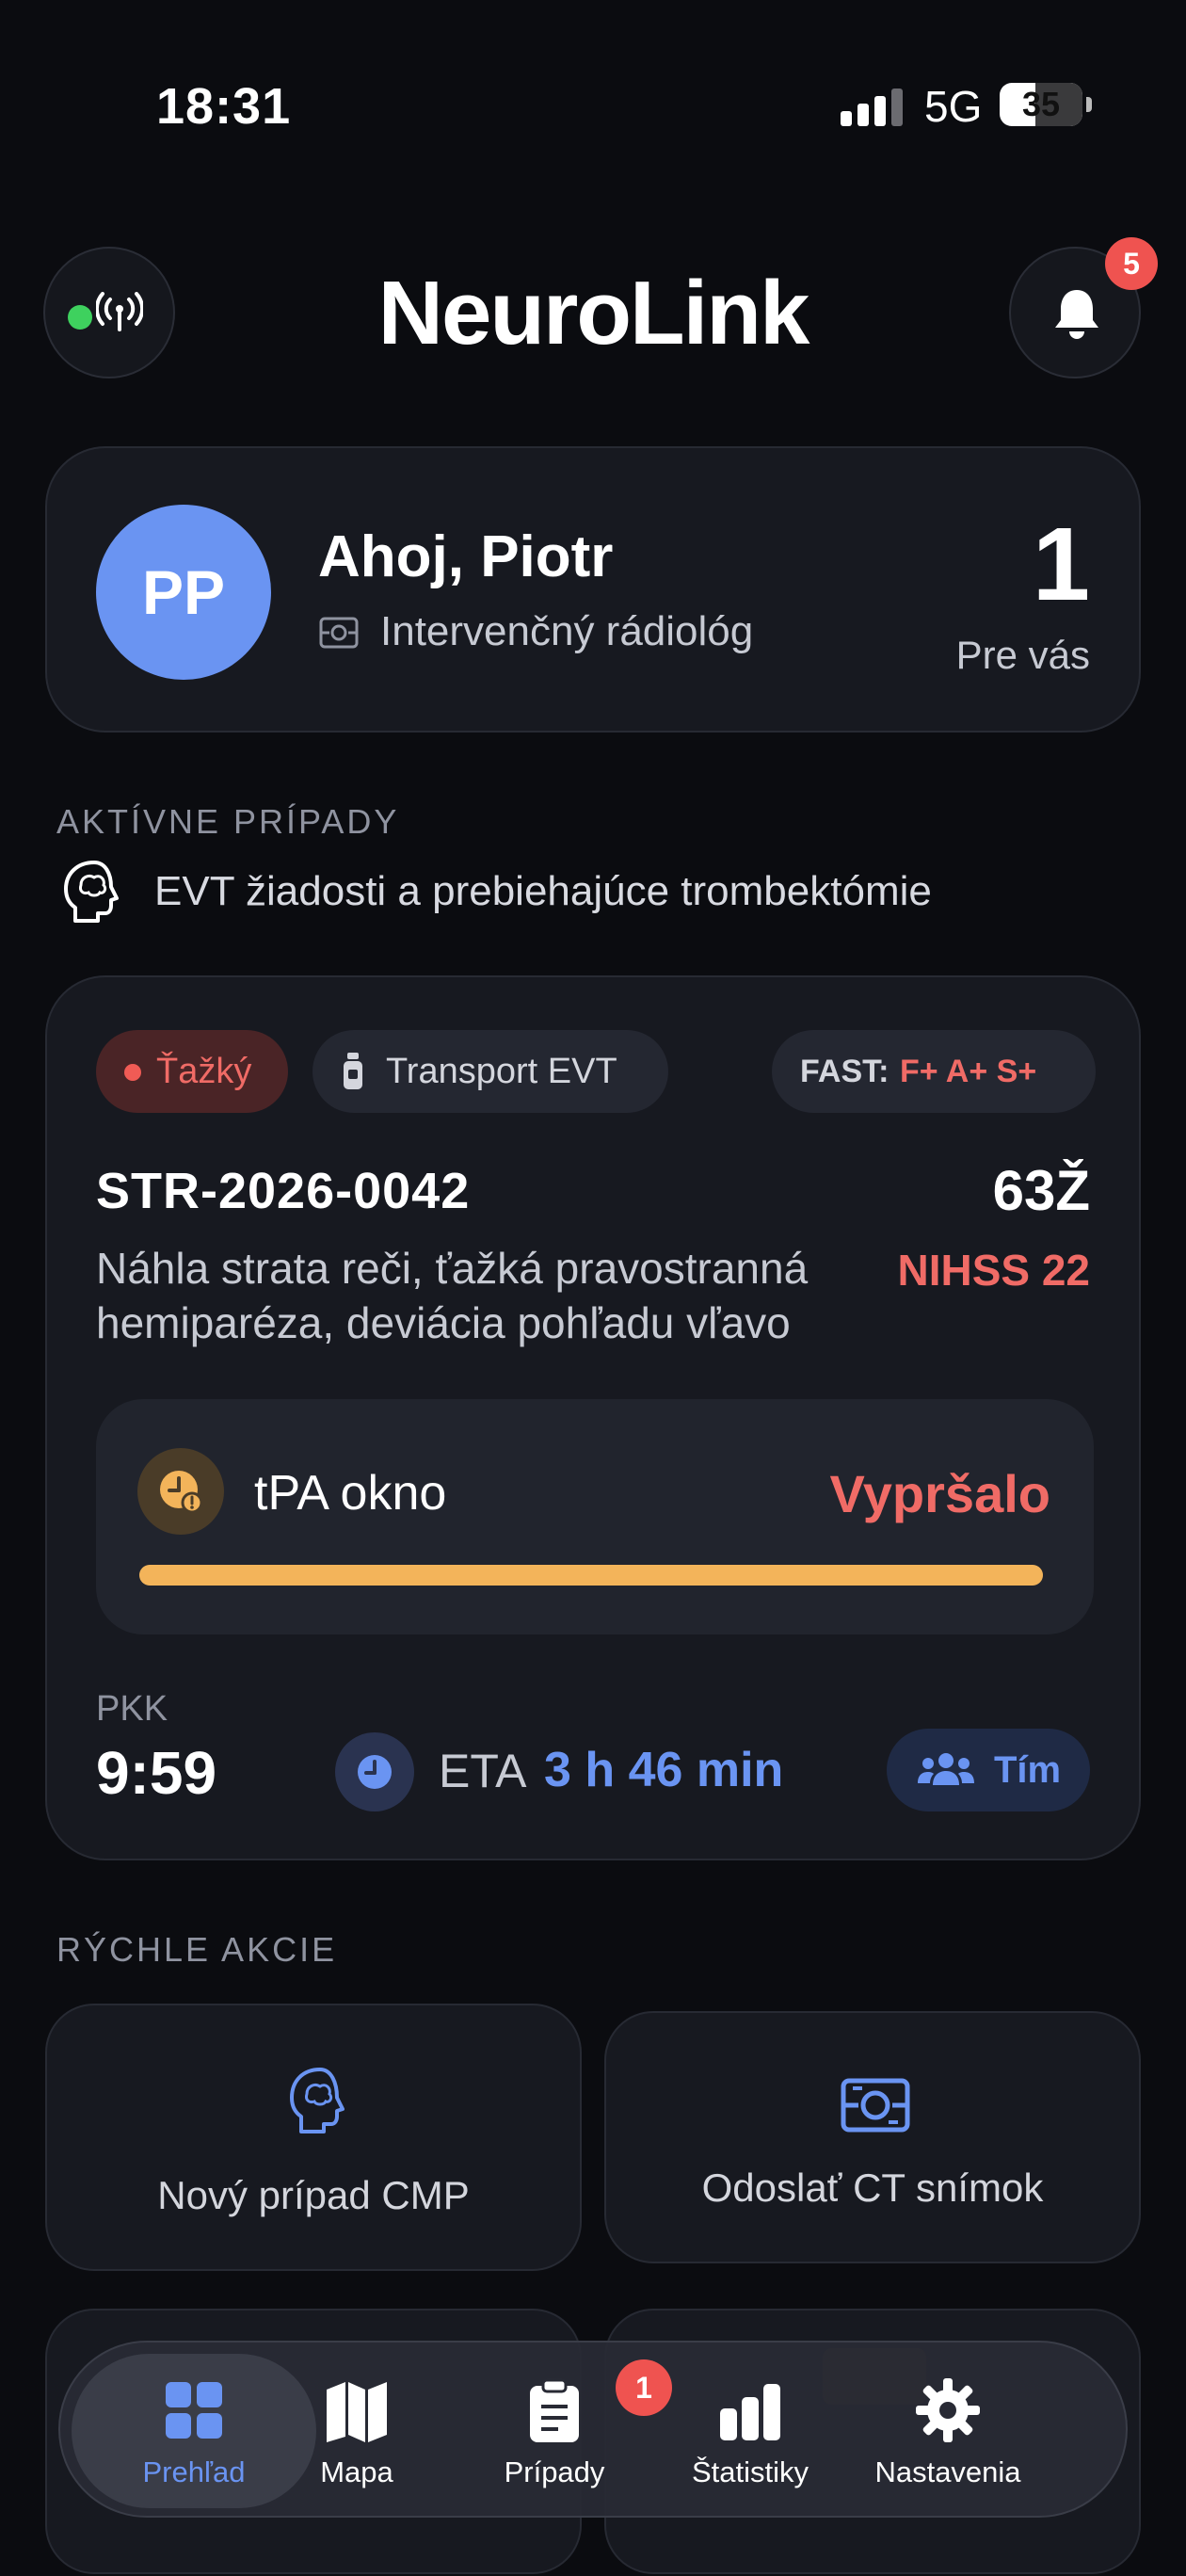 The image size is (1186, 2576). What do you see at coordinates (593, 108) in the screenshot?
I see `status-bar: 18:31 5G 35` at bounding box center [593, 108].